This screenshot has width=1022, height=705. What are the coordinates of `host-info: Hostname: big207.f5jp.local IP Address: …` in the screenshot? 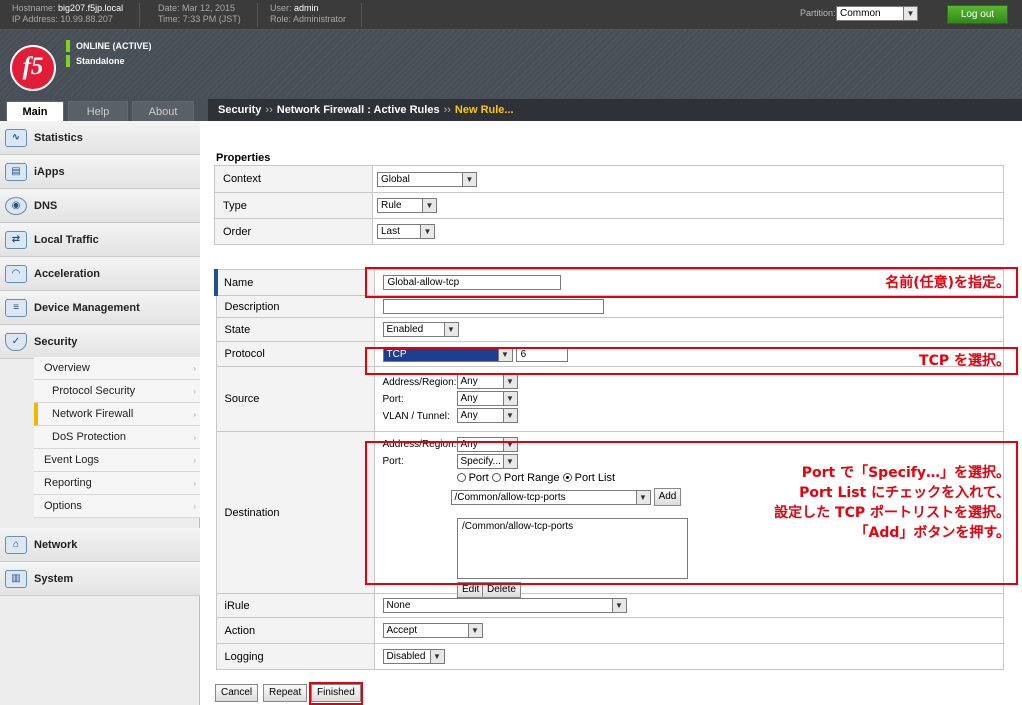 It's located at (70, 15).